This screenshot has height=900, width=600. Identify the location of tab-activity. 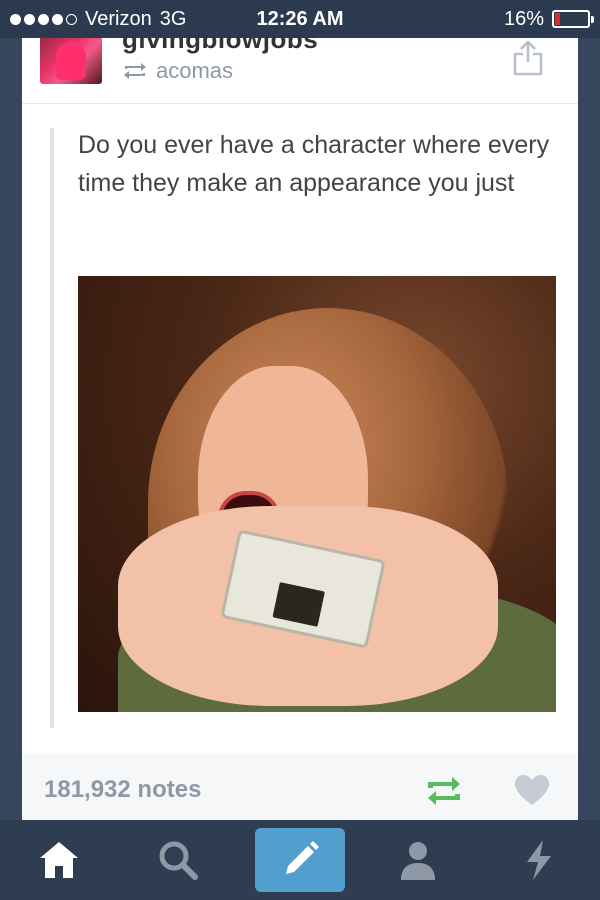
(539, 860).